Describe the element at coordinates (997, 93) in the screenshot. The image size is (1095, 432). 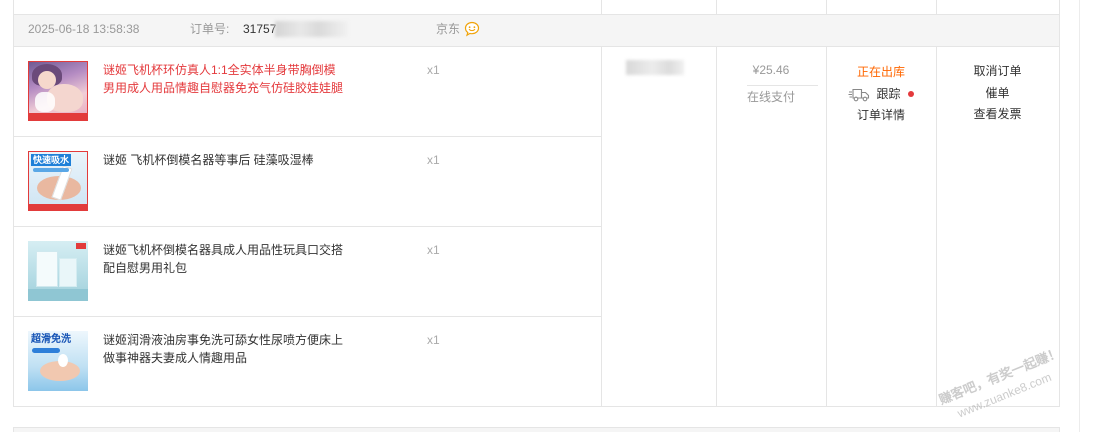
I see `urge-order-button: 催单` at that location.